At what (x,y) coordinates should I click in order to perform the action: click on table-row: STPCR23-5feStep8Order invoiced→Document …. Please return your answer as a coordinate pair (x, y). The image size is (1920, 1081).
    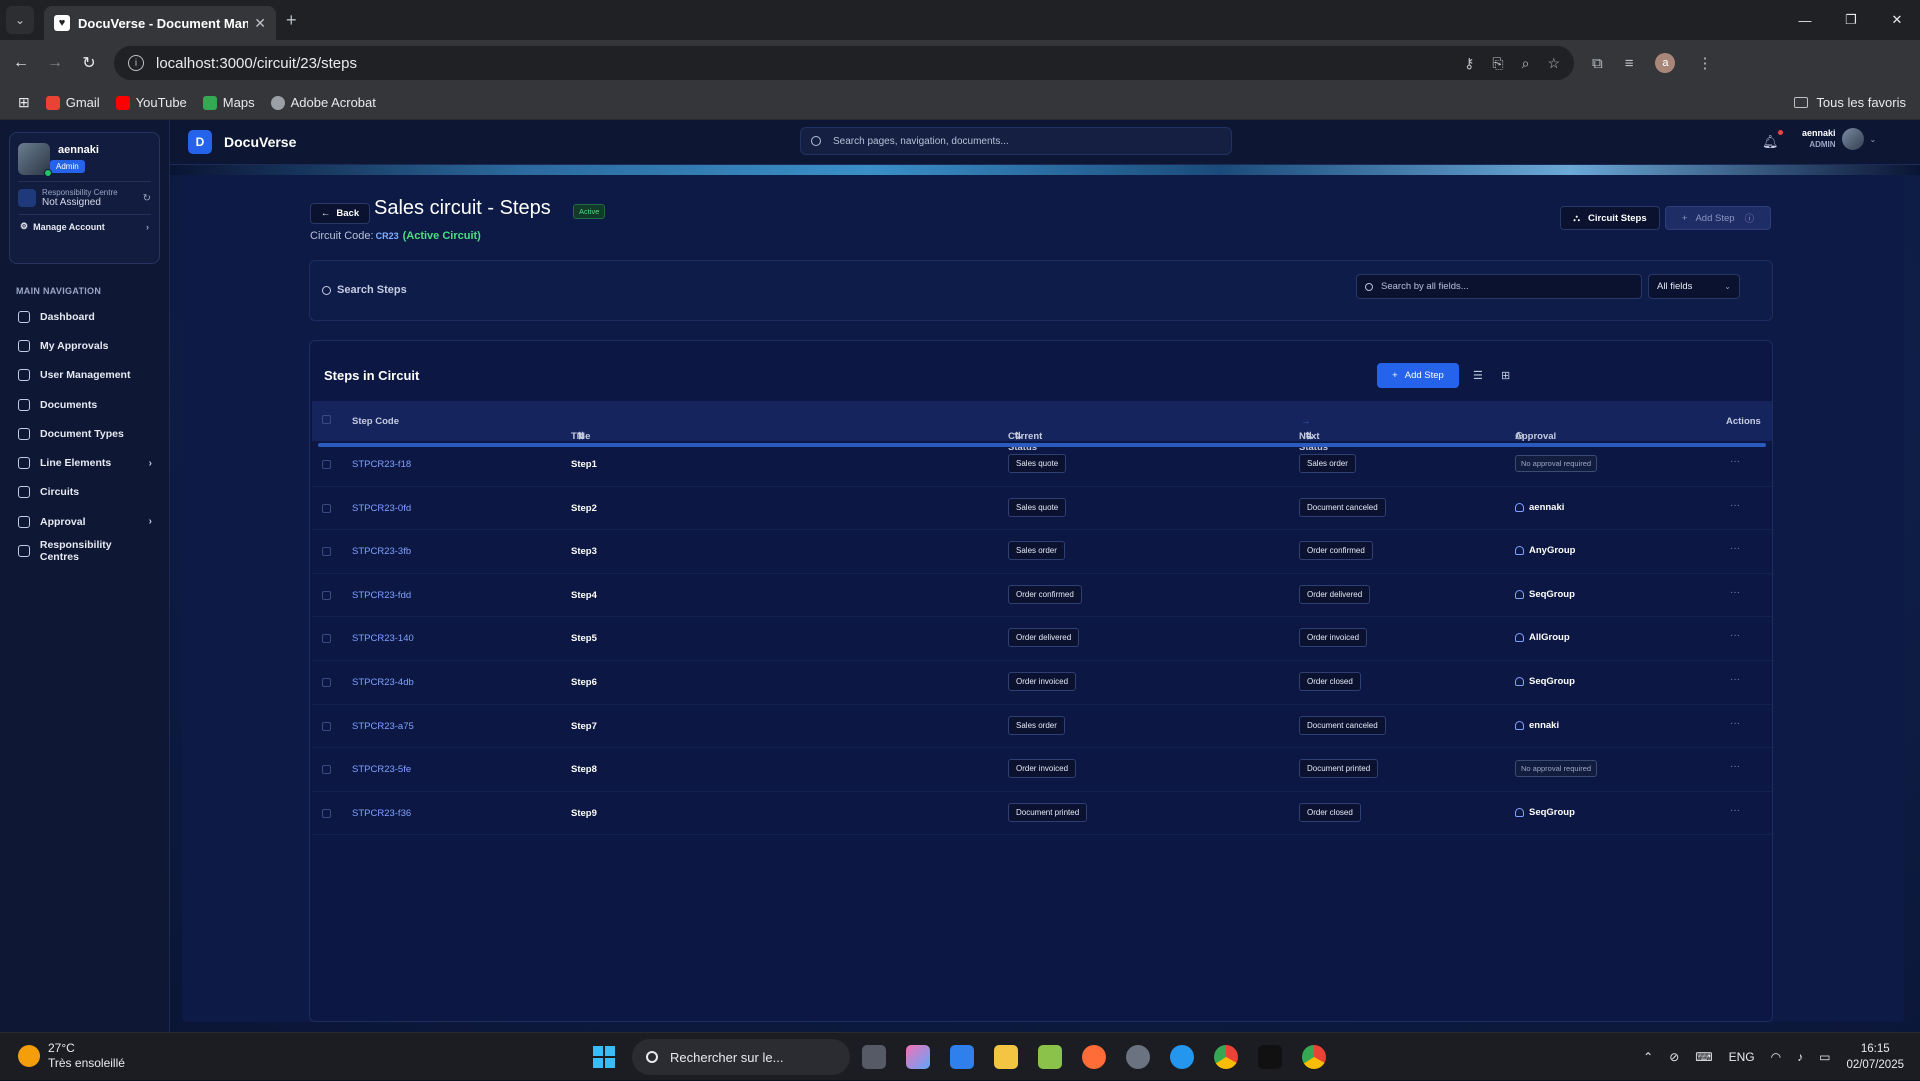
    Looking at the image, I should click on (1042, 770).